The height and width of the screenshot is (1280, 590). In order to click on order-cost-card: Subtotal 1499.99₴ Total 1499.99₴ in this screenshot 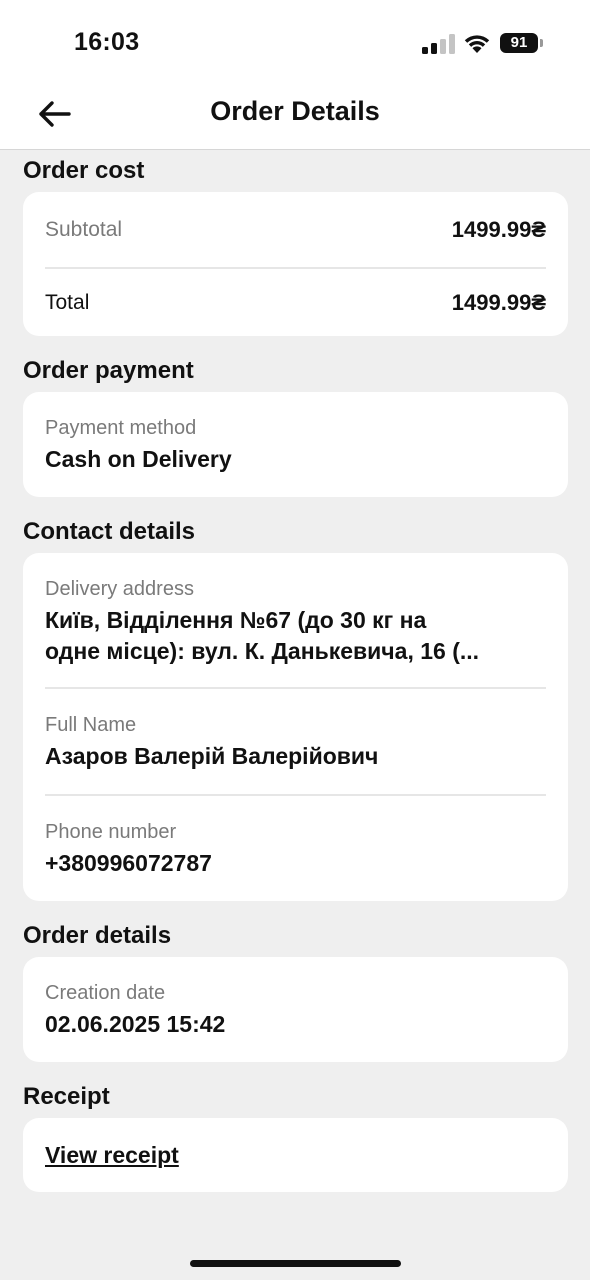, I will do `click(295, 264)`.